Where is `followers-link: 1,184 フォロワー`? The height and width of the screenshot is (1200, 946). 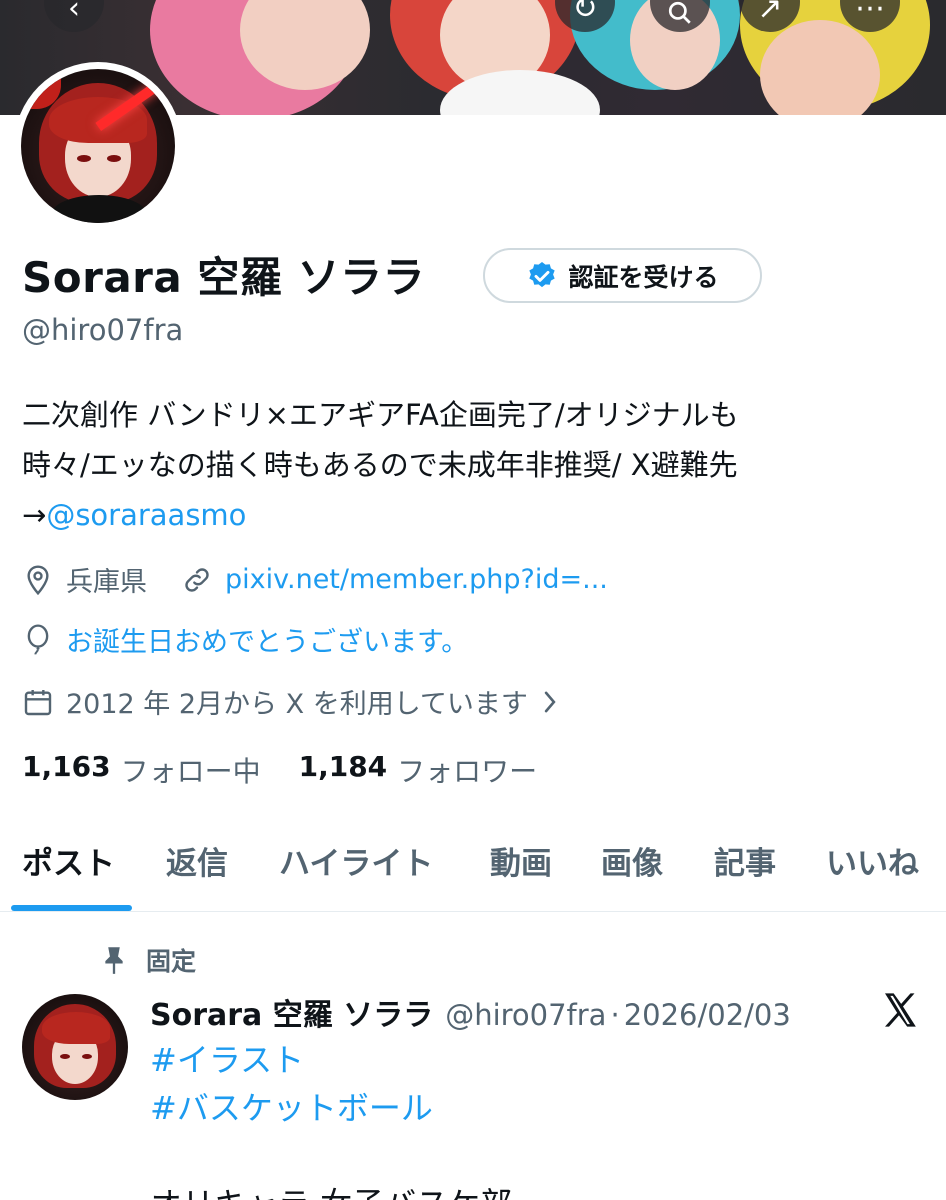
followers-link: 1,184 フォロワー is located at coordinates (418, 770).